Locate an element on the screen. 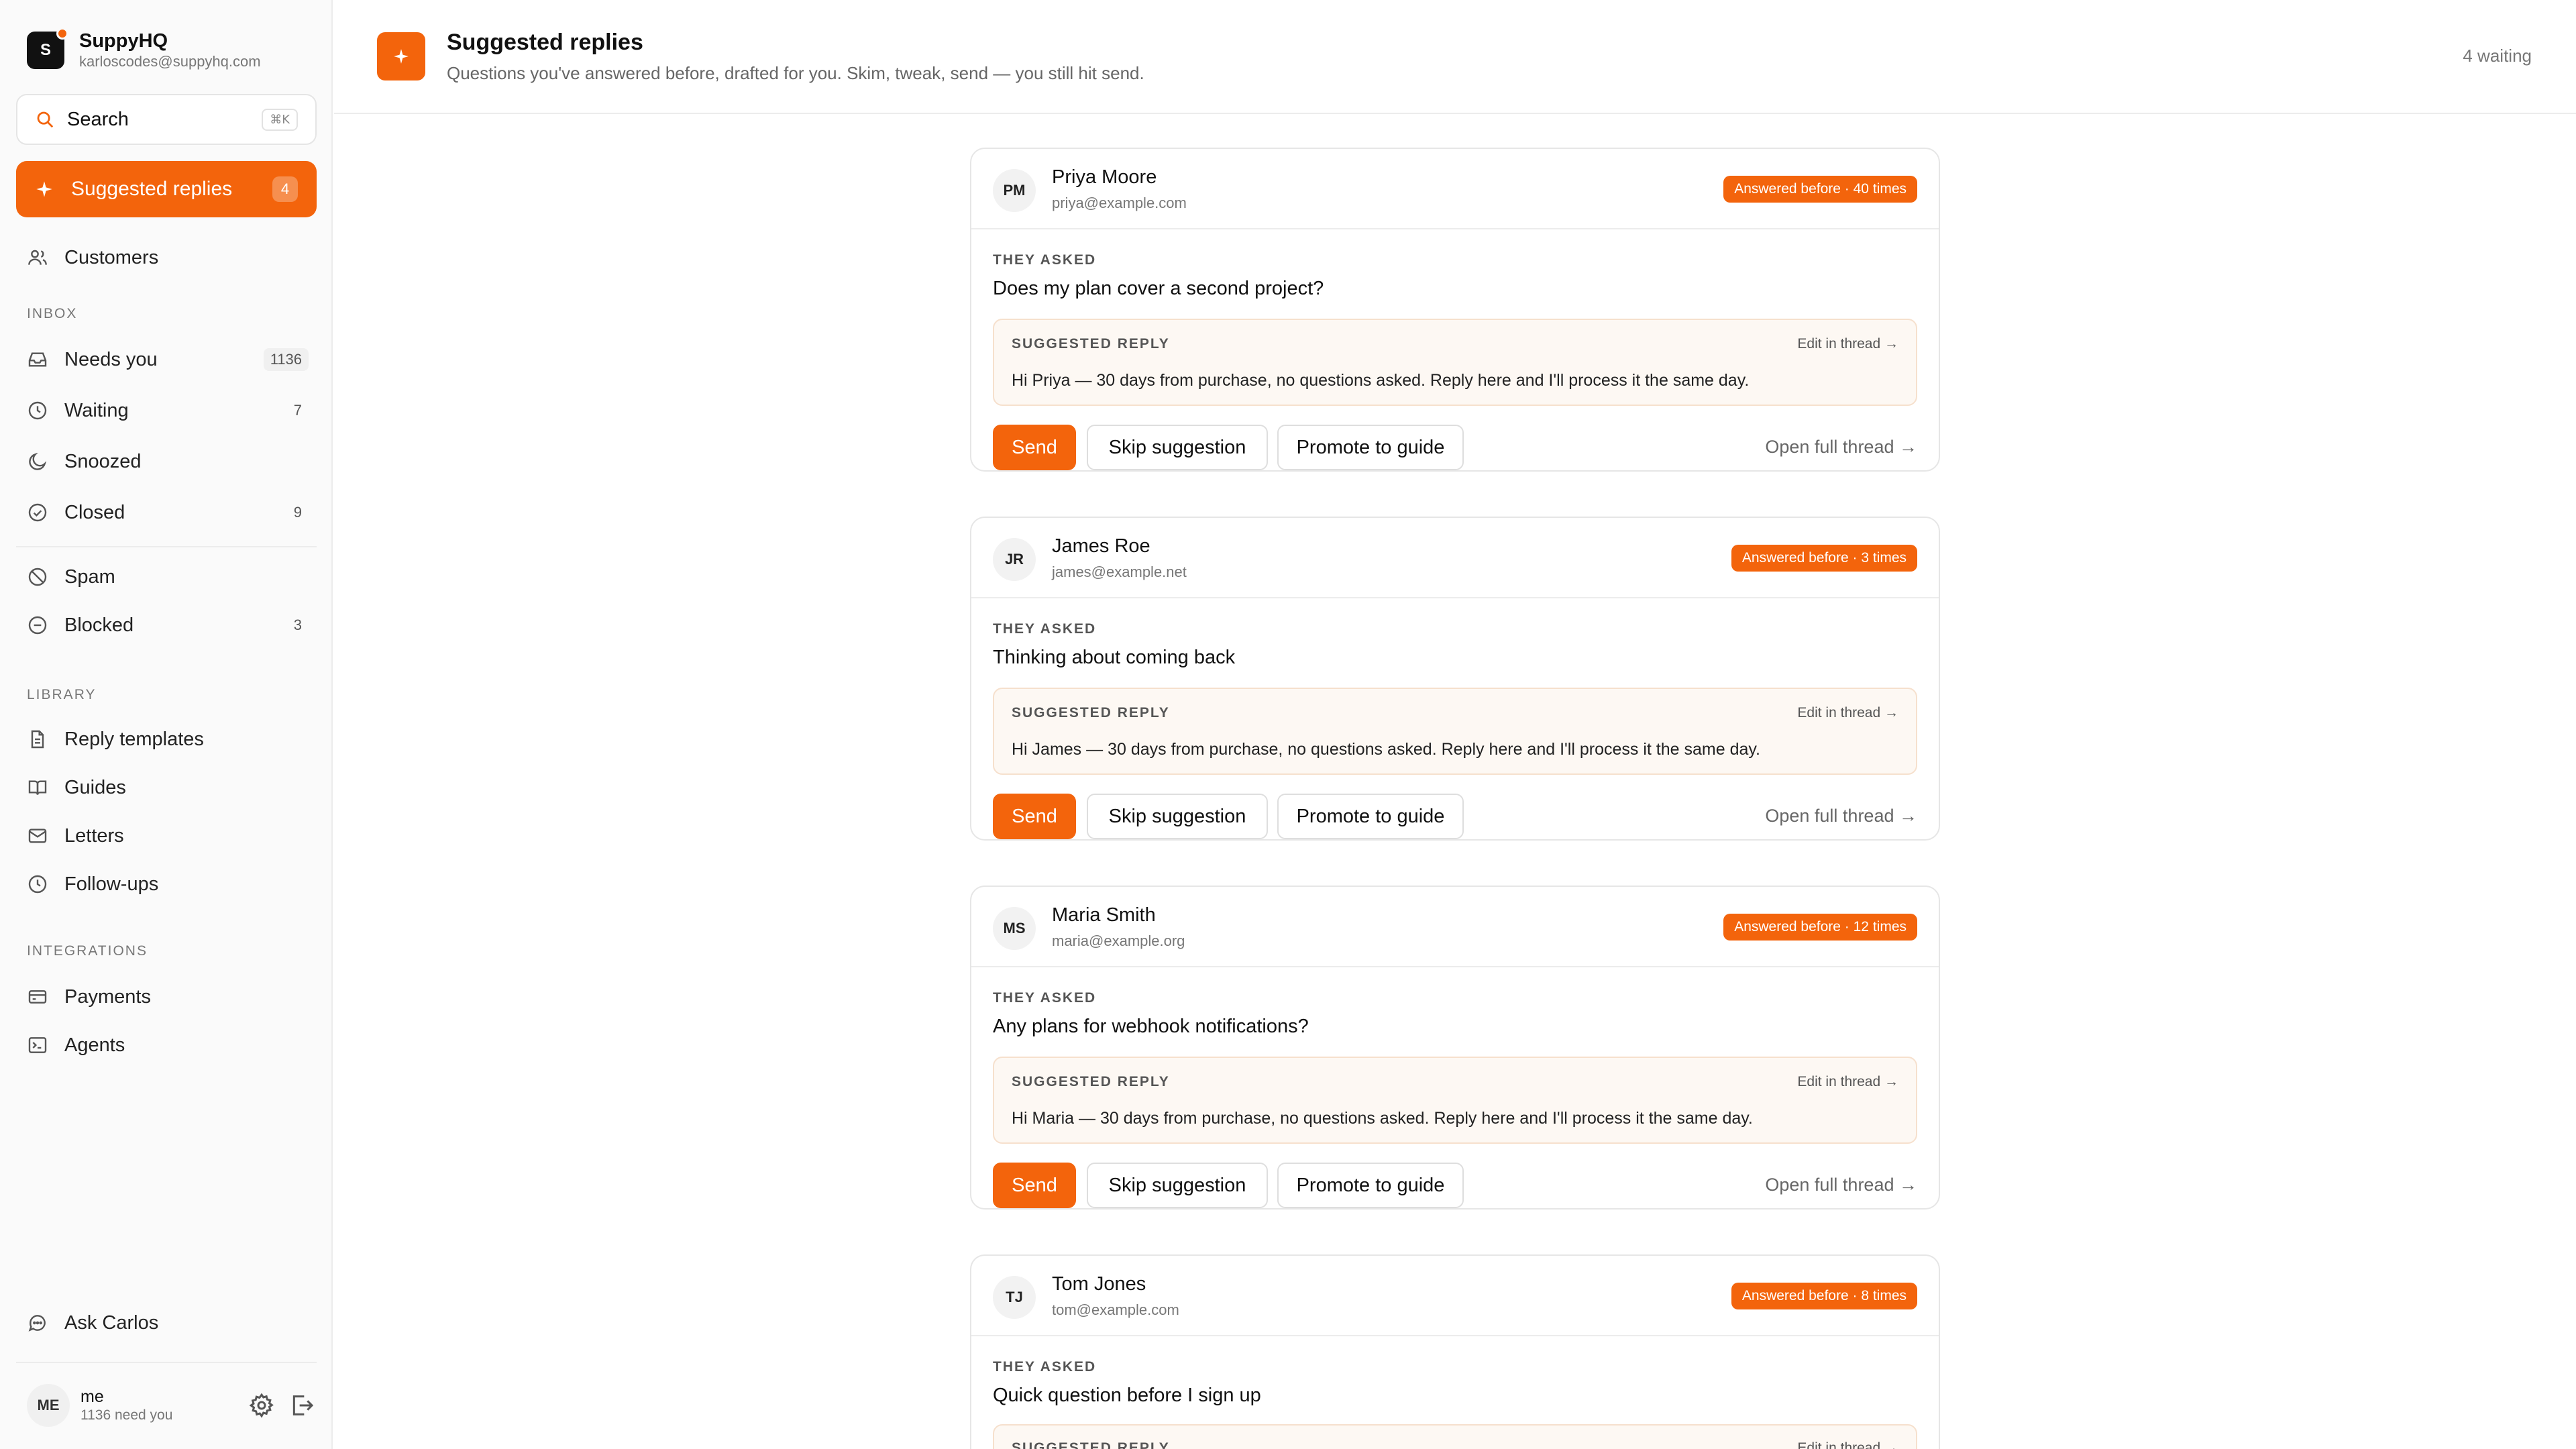  answered-badge: Answered before · 3 times is located at coordinates (1824, 558).